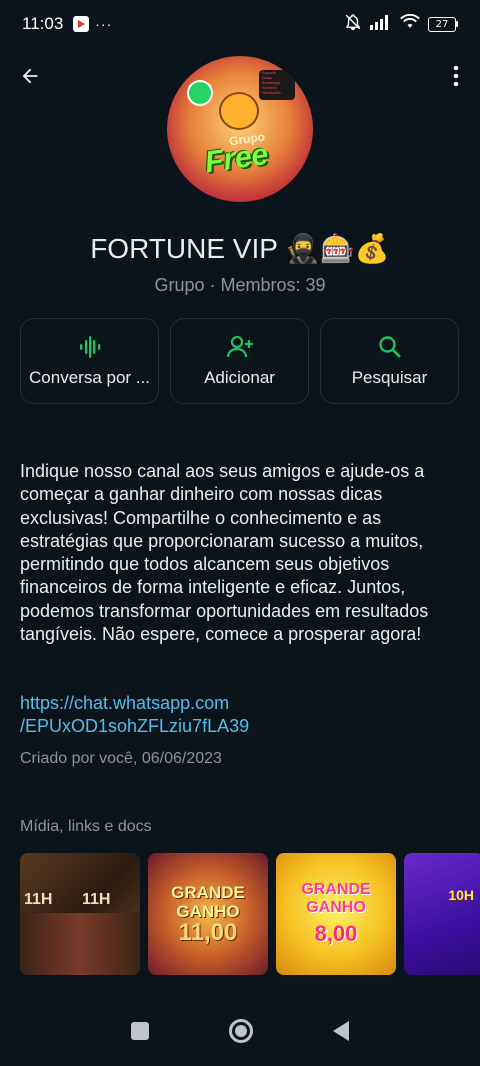  I want to click on add-member-button: Adicionar, so click(239, 361).